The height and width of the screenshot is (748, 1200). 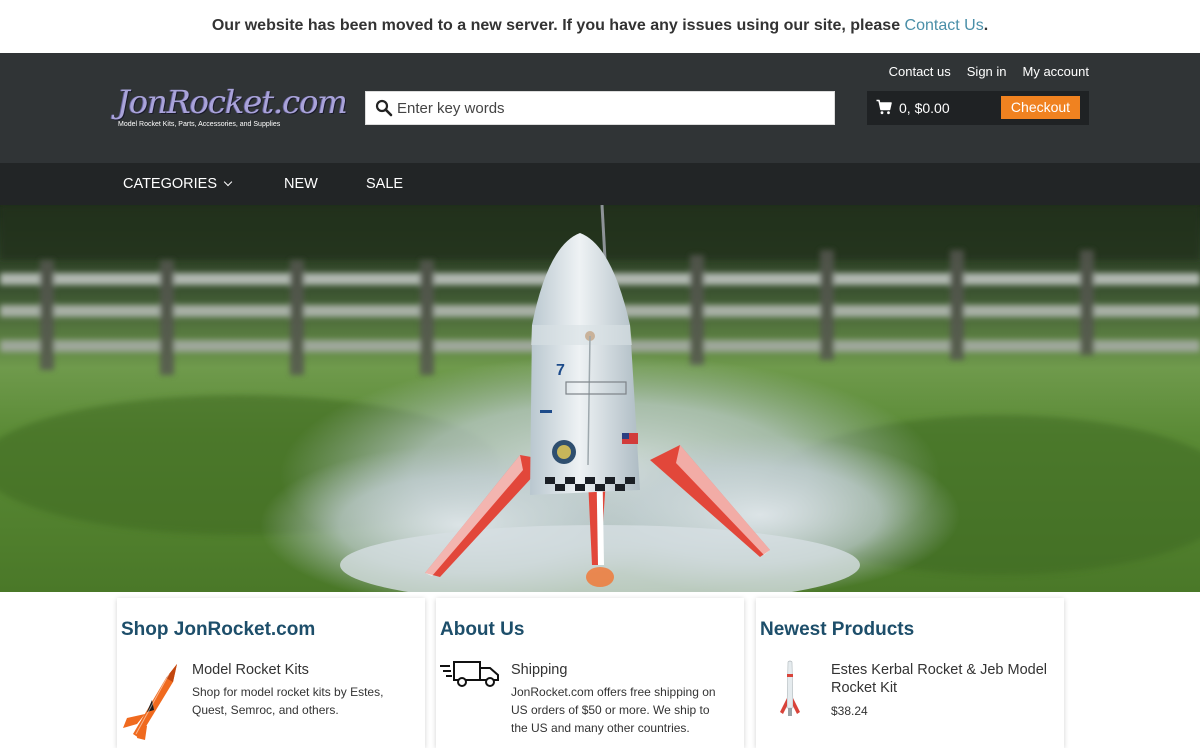 I want to click on svg-text: 7, so click(x=560, y=370).